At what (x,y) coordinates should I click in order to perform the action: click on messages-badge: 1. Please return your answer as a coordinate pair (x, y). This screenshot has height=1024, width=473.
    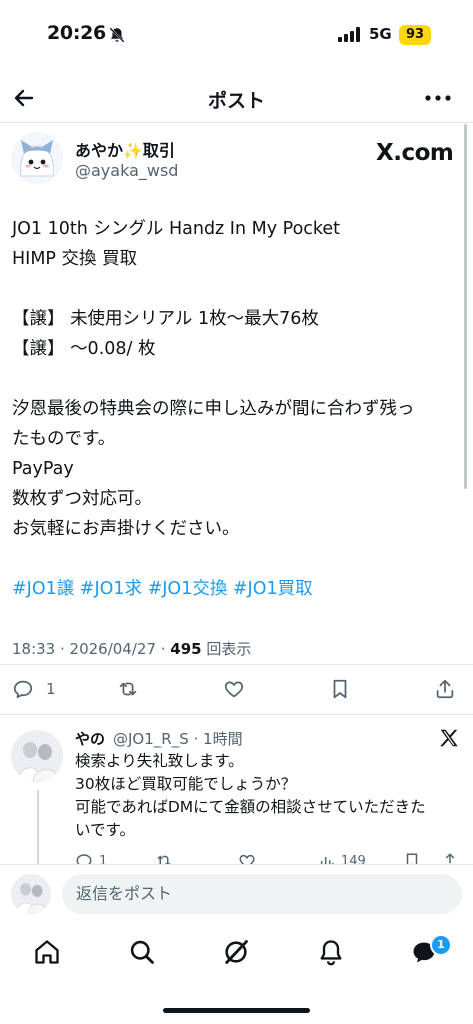
    Looking at the image, I should click on (441, 945).